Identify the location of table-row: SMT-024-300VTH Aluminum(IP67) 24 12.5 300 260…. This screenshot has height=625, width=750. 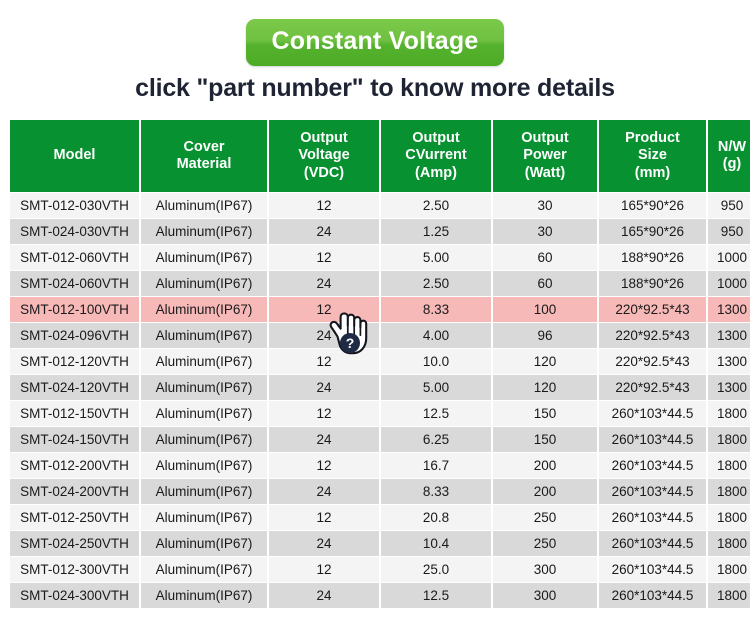
(380, 595).